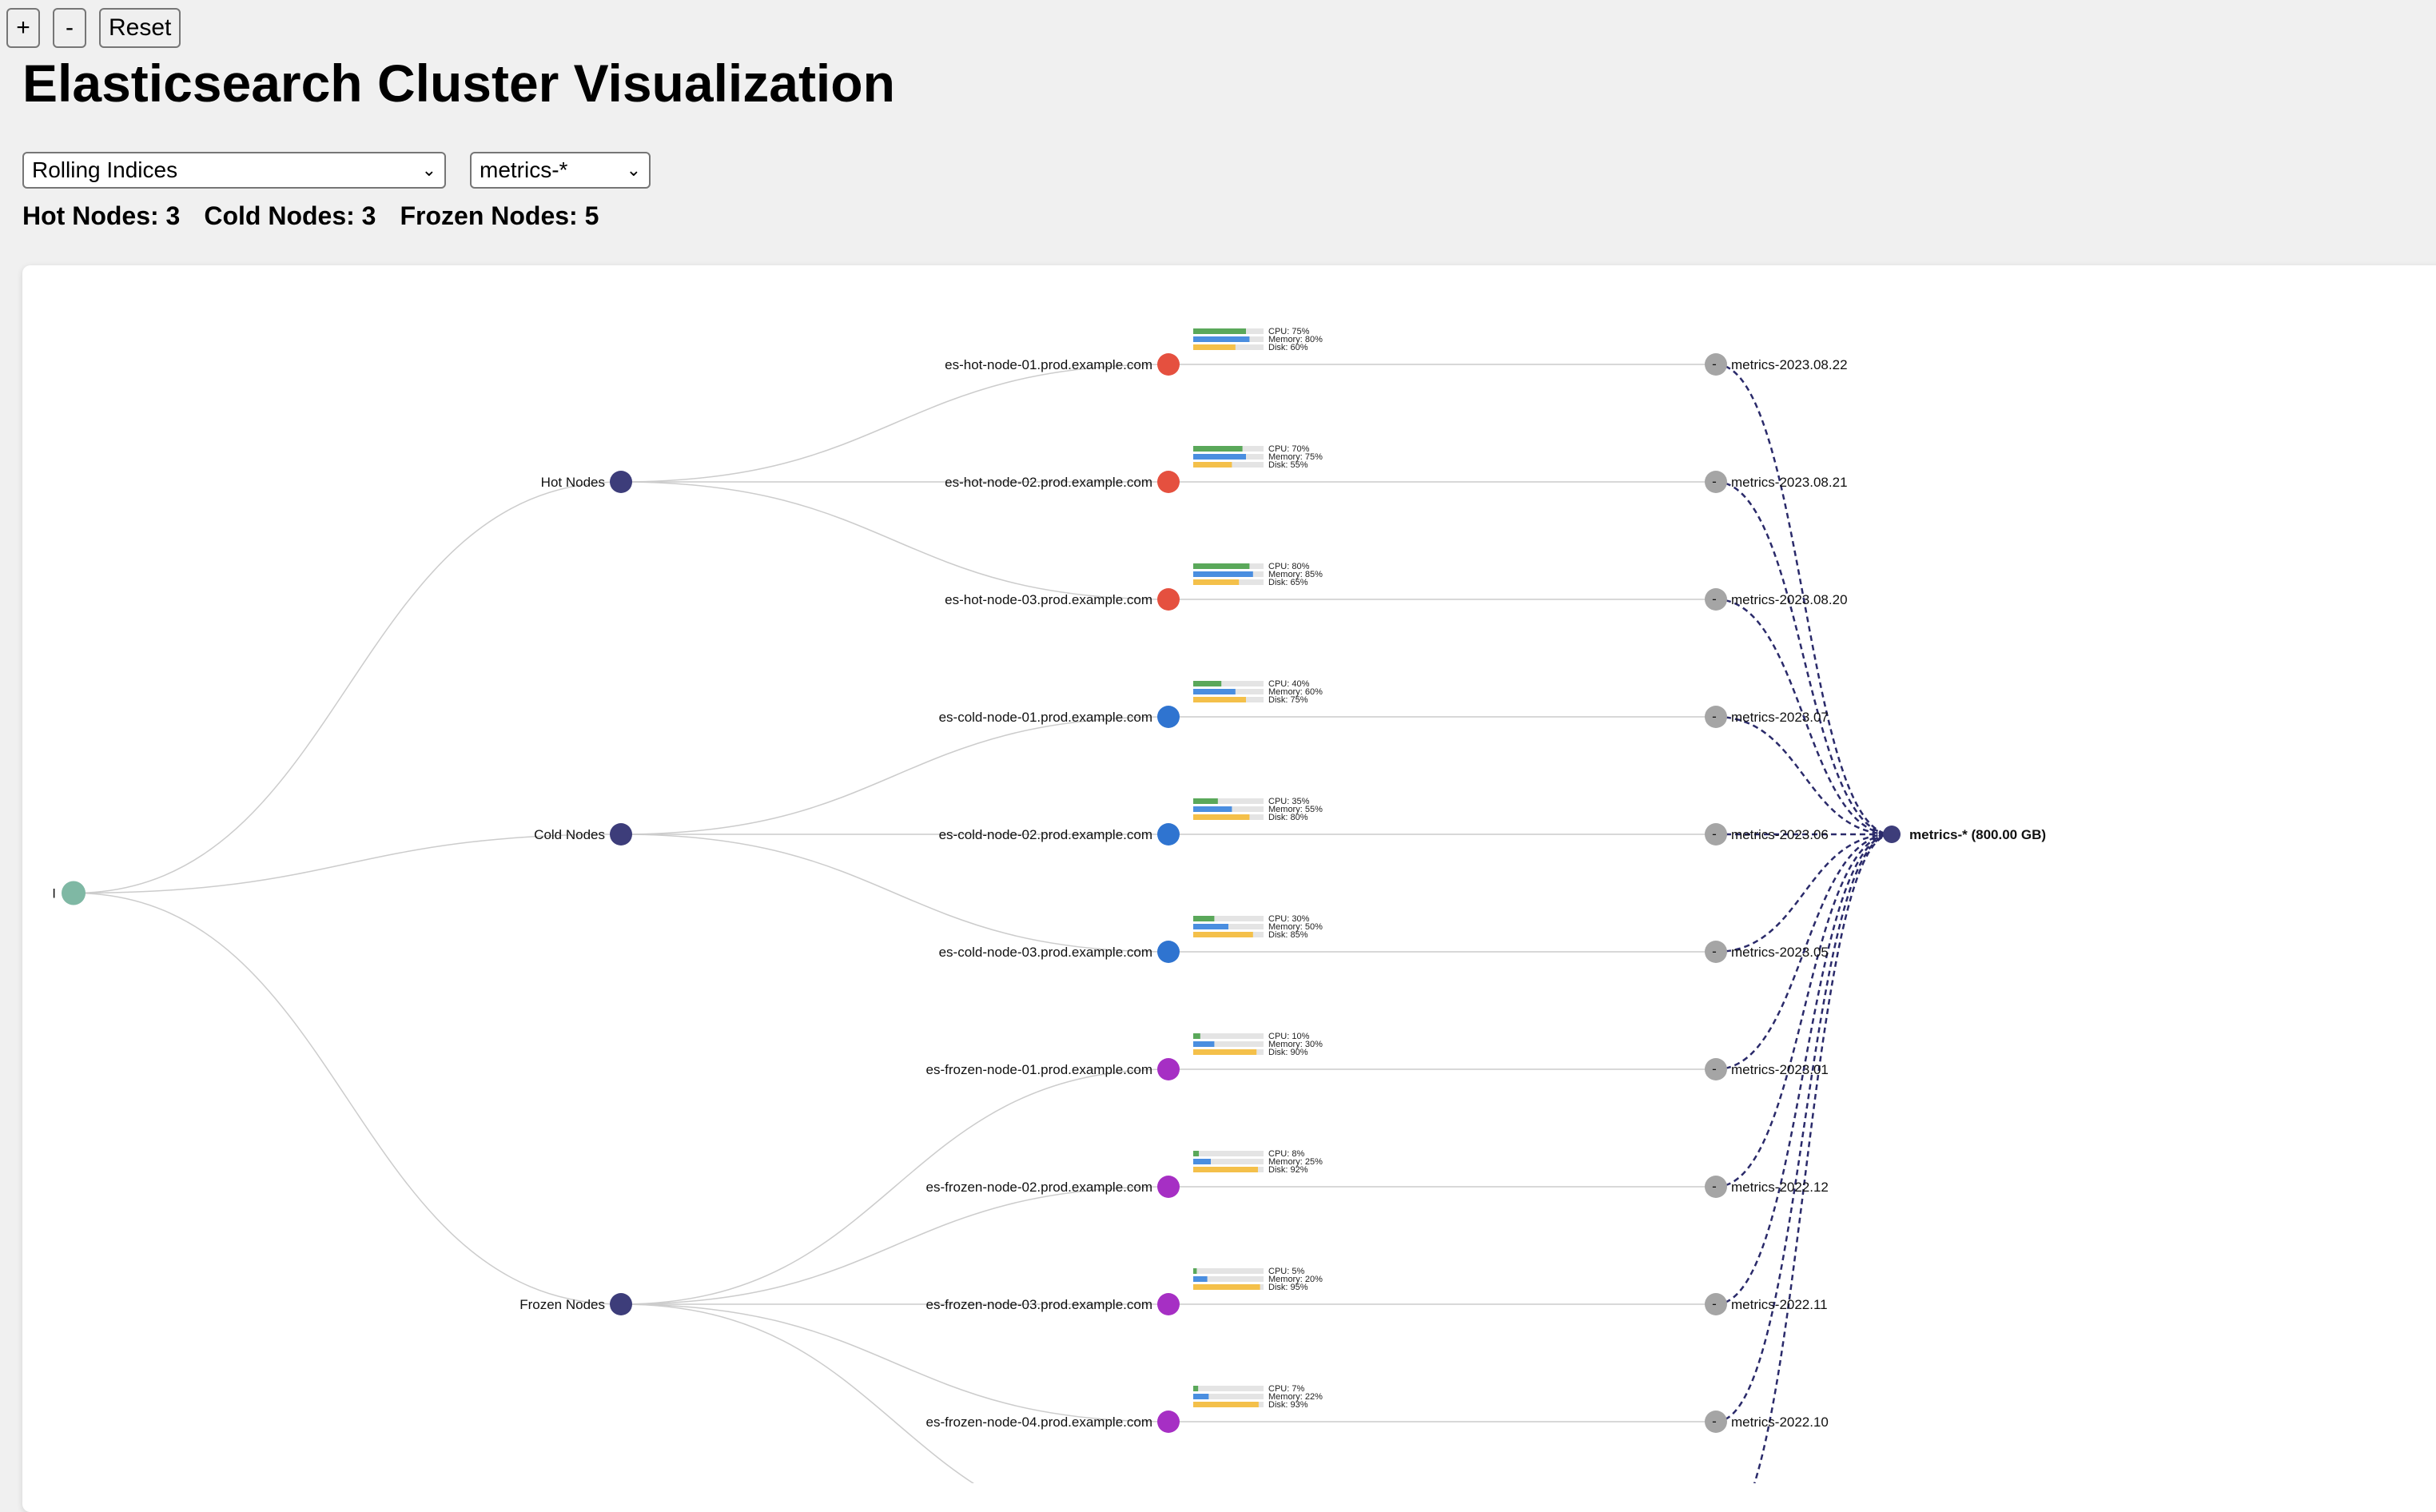  What do you see at coordinates (1048, 482) in the screenshot?
I see `data-node-label: es-hot-node-02.prod.example.com` at bounding box center [1048, 482].